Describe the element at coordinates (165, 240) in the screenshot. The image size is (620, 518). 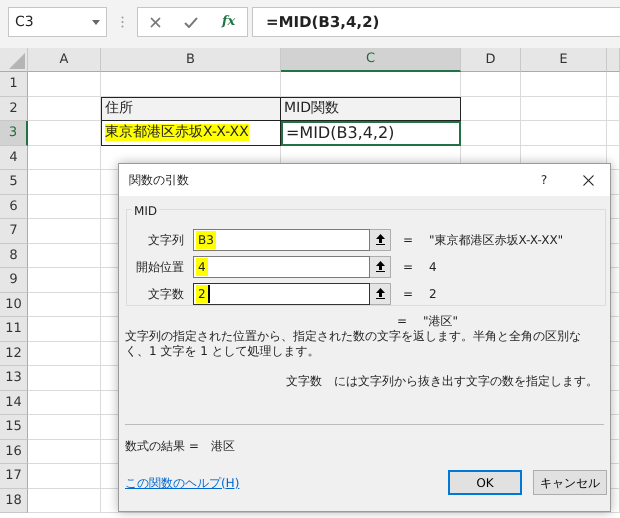
I see `argument-label: 文字列` at that location.